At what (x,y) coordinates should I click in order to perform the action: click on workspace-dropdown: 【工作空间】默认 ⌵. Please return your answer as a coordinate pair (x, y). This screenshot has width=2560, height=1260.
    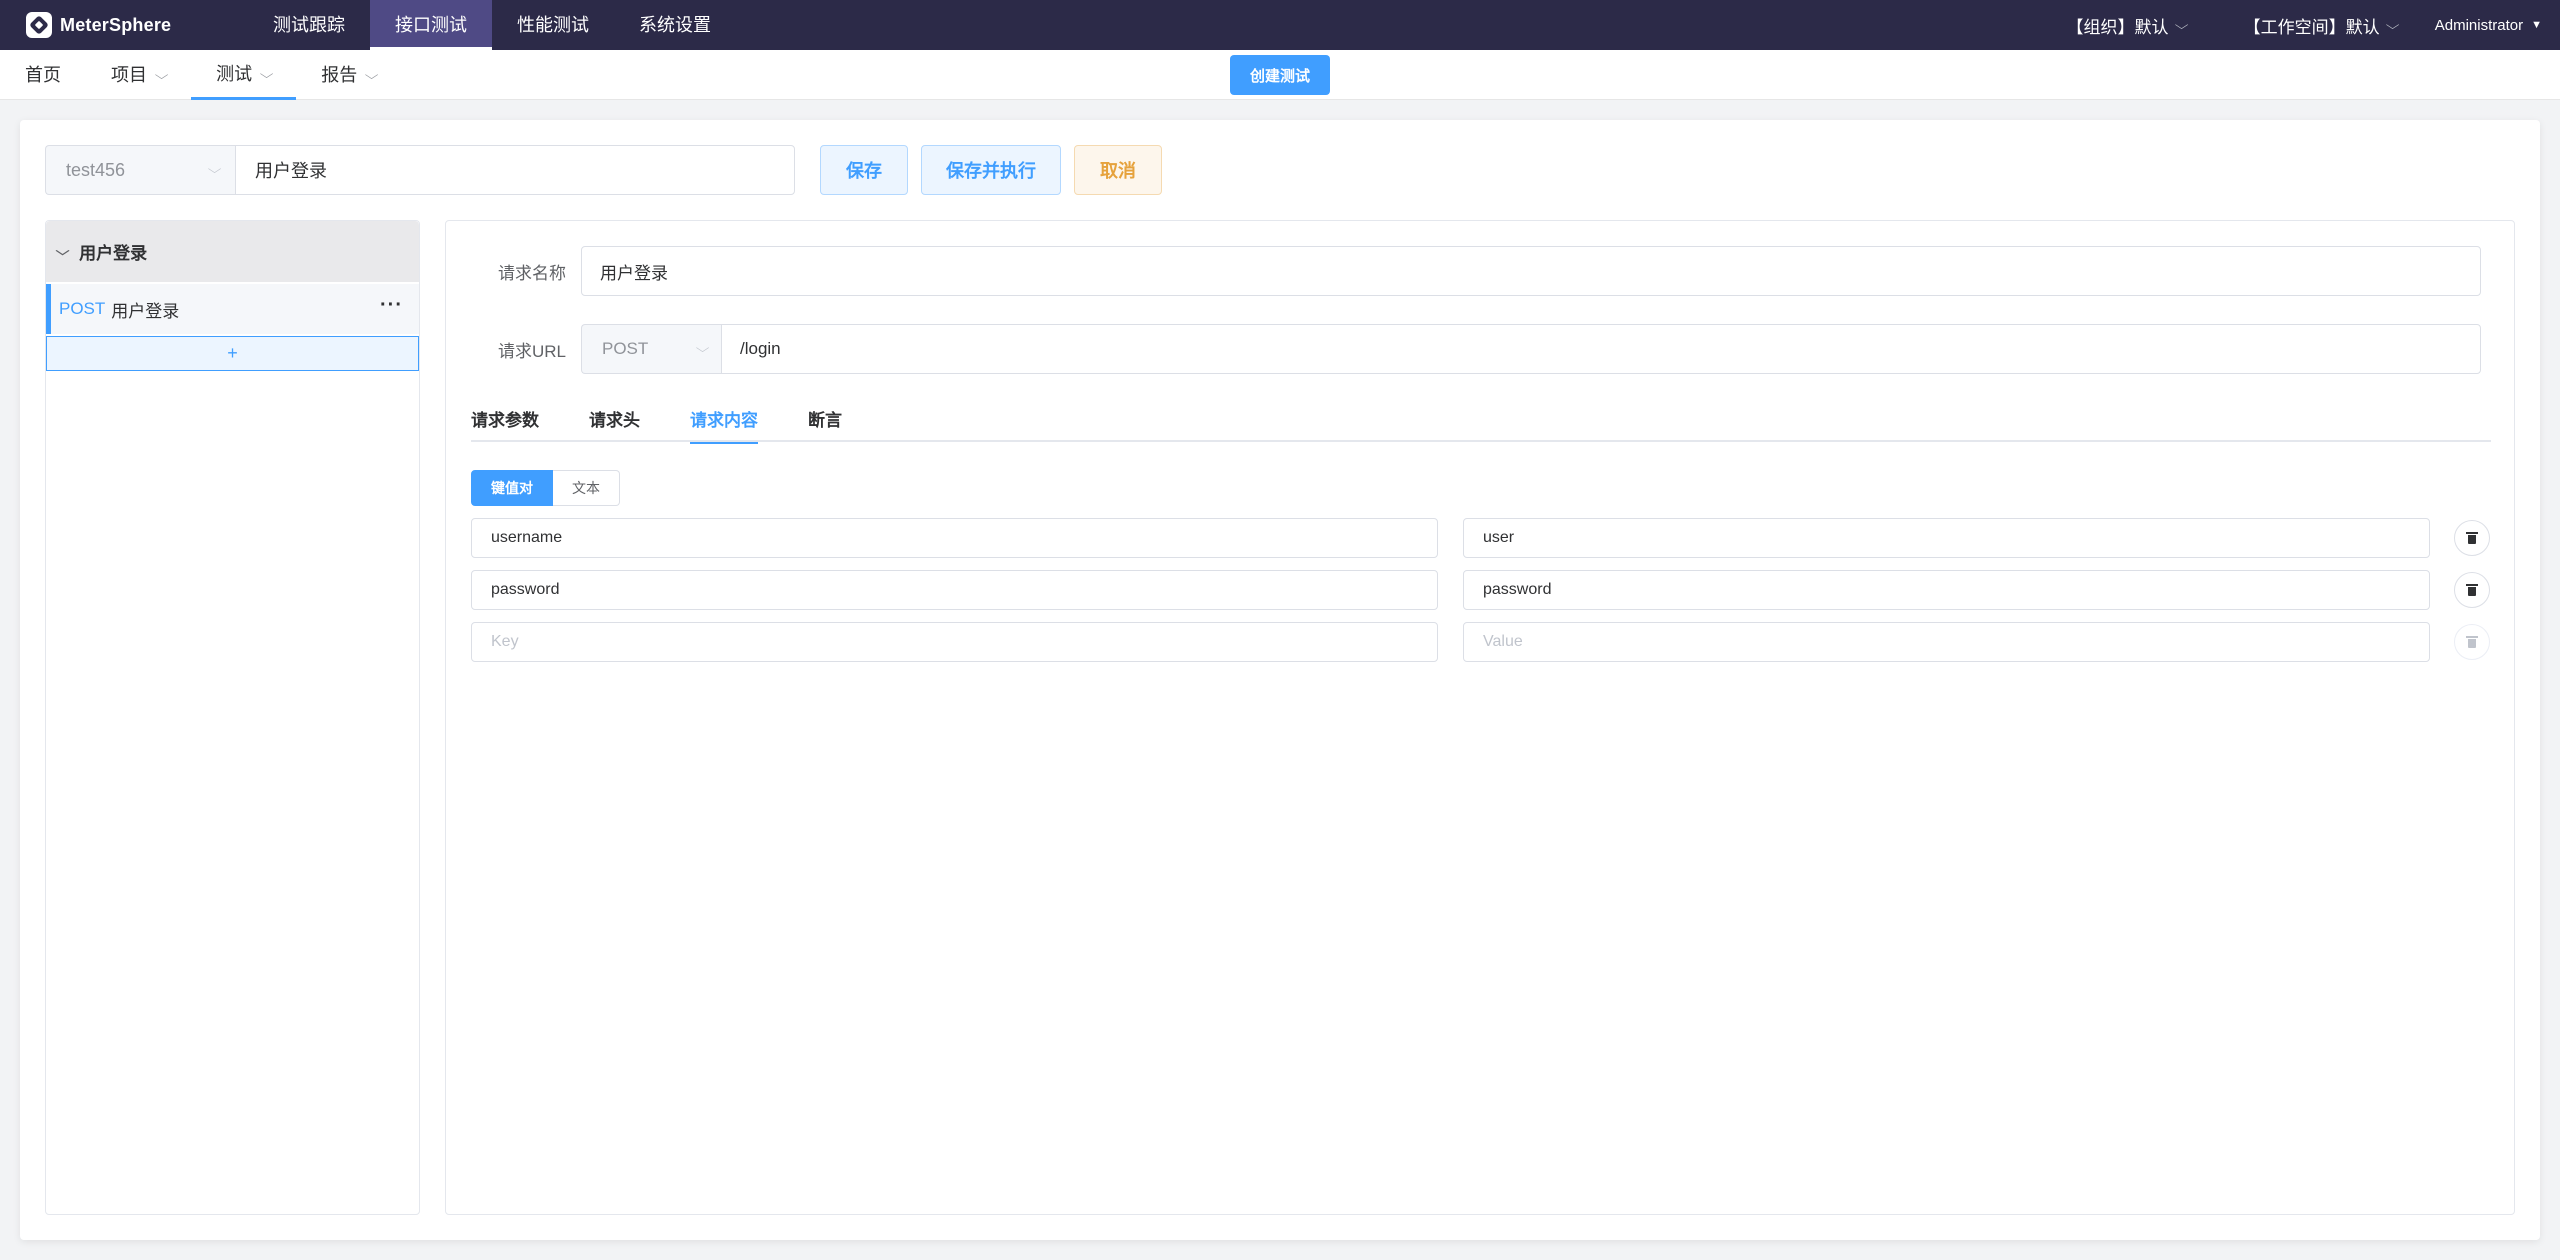
    Looking at the image, I should click on (2321, 25).